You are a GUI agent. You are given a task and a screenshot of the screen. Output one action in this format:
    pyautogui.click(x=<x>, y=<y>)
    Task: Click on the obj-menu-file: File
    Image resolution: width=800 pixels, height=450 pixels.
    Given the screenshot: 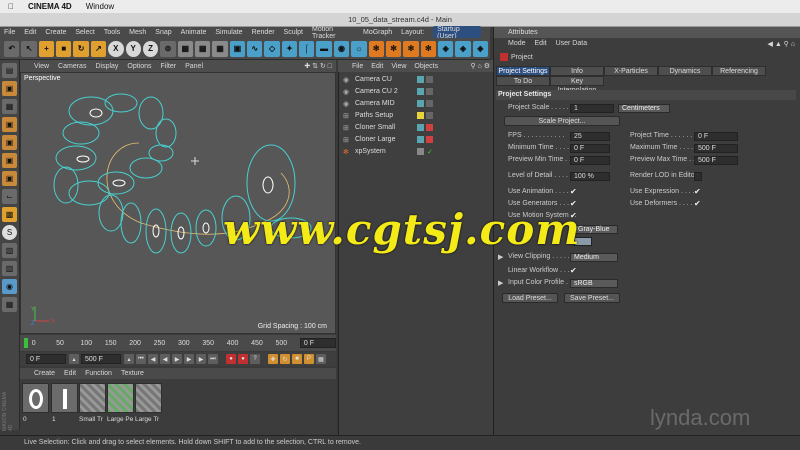 What is the action you would take?
    pyautogui.click(x=357, y=66)
    